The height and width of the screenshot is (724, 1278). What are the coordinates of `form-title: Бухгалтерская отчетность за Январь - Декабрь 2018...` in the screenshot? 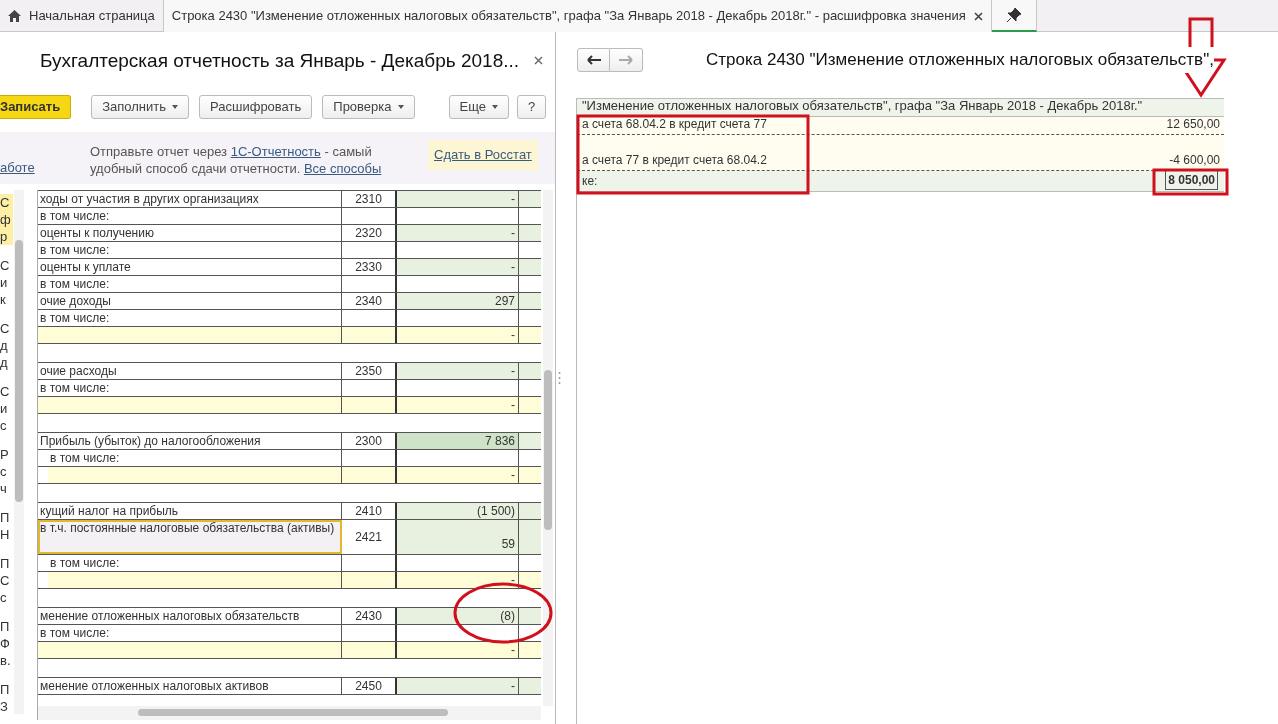 It's located at (280, 60).